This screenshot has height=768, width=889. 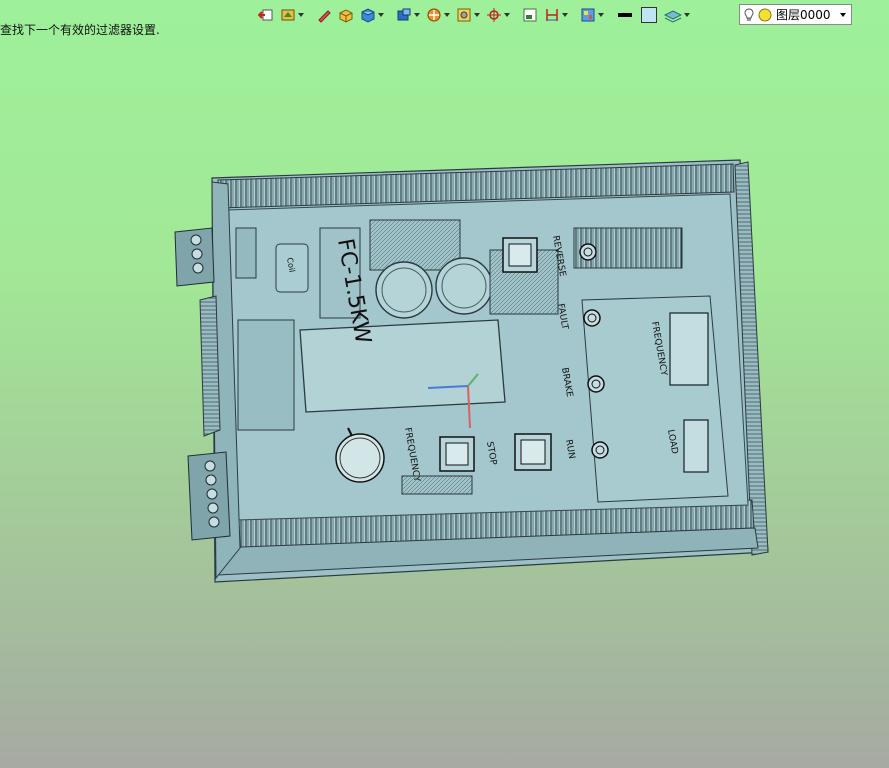 I want to click on transformer, so click(x=402, y=366).